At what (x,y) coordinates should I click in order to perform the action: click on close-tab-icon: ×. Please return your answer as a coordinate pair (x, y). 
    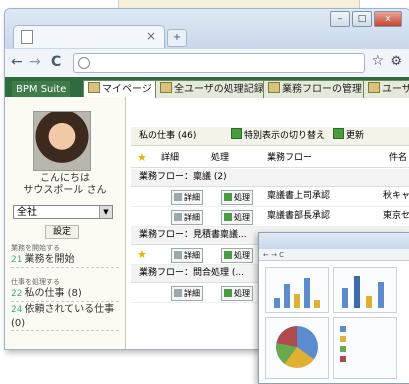
    Looking at the image, I should click on (151, 36).